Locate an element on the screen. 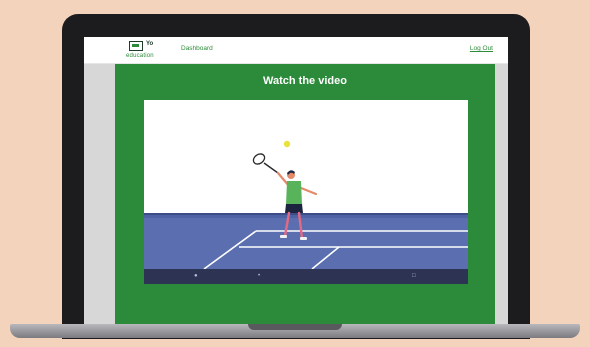 This screenshot has height=347, width=590. player-shoe-left is located at coordinates (283, 236).